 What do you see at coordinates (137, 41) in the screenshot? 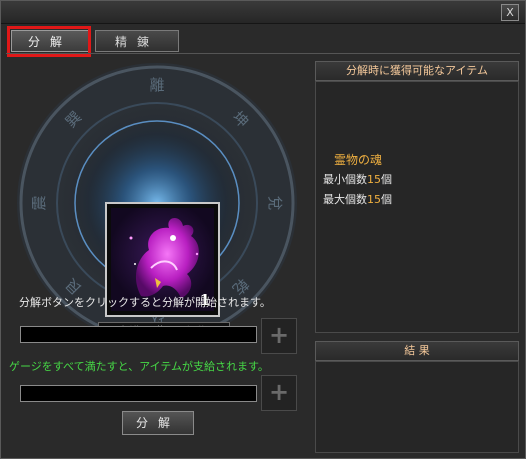
I see `tab-refine: 精錬` at bounding box center [137, 41].